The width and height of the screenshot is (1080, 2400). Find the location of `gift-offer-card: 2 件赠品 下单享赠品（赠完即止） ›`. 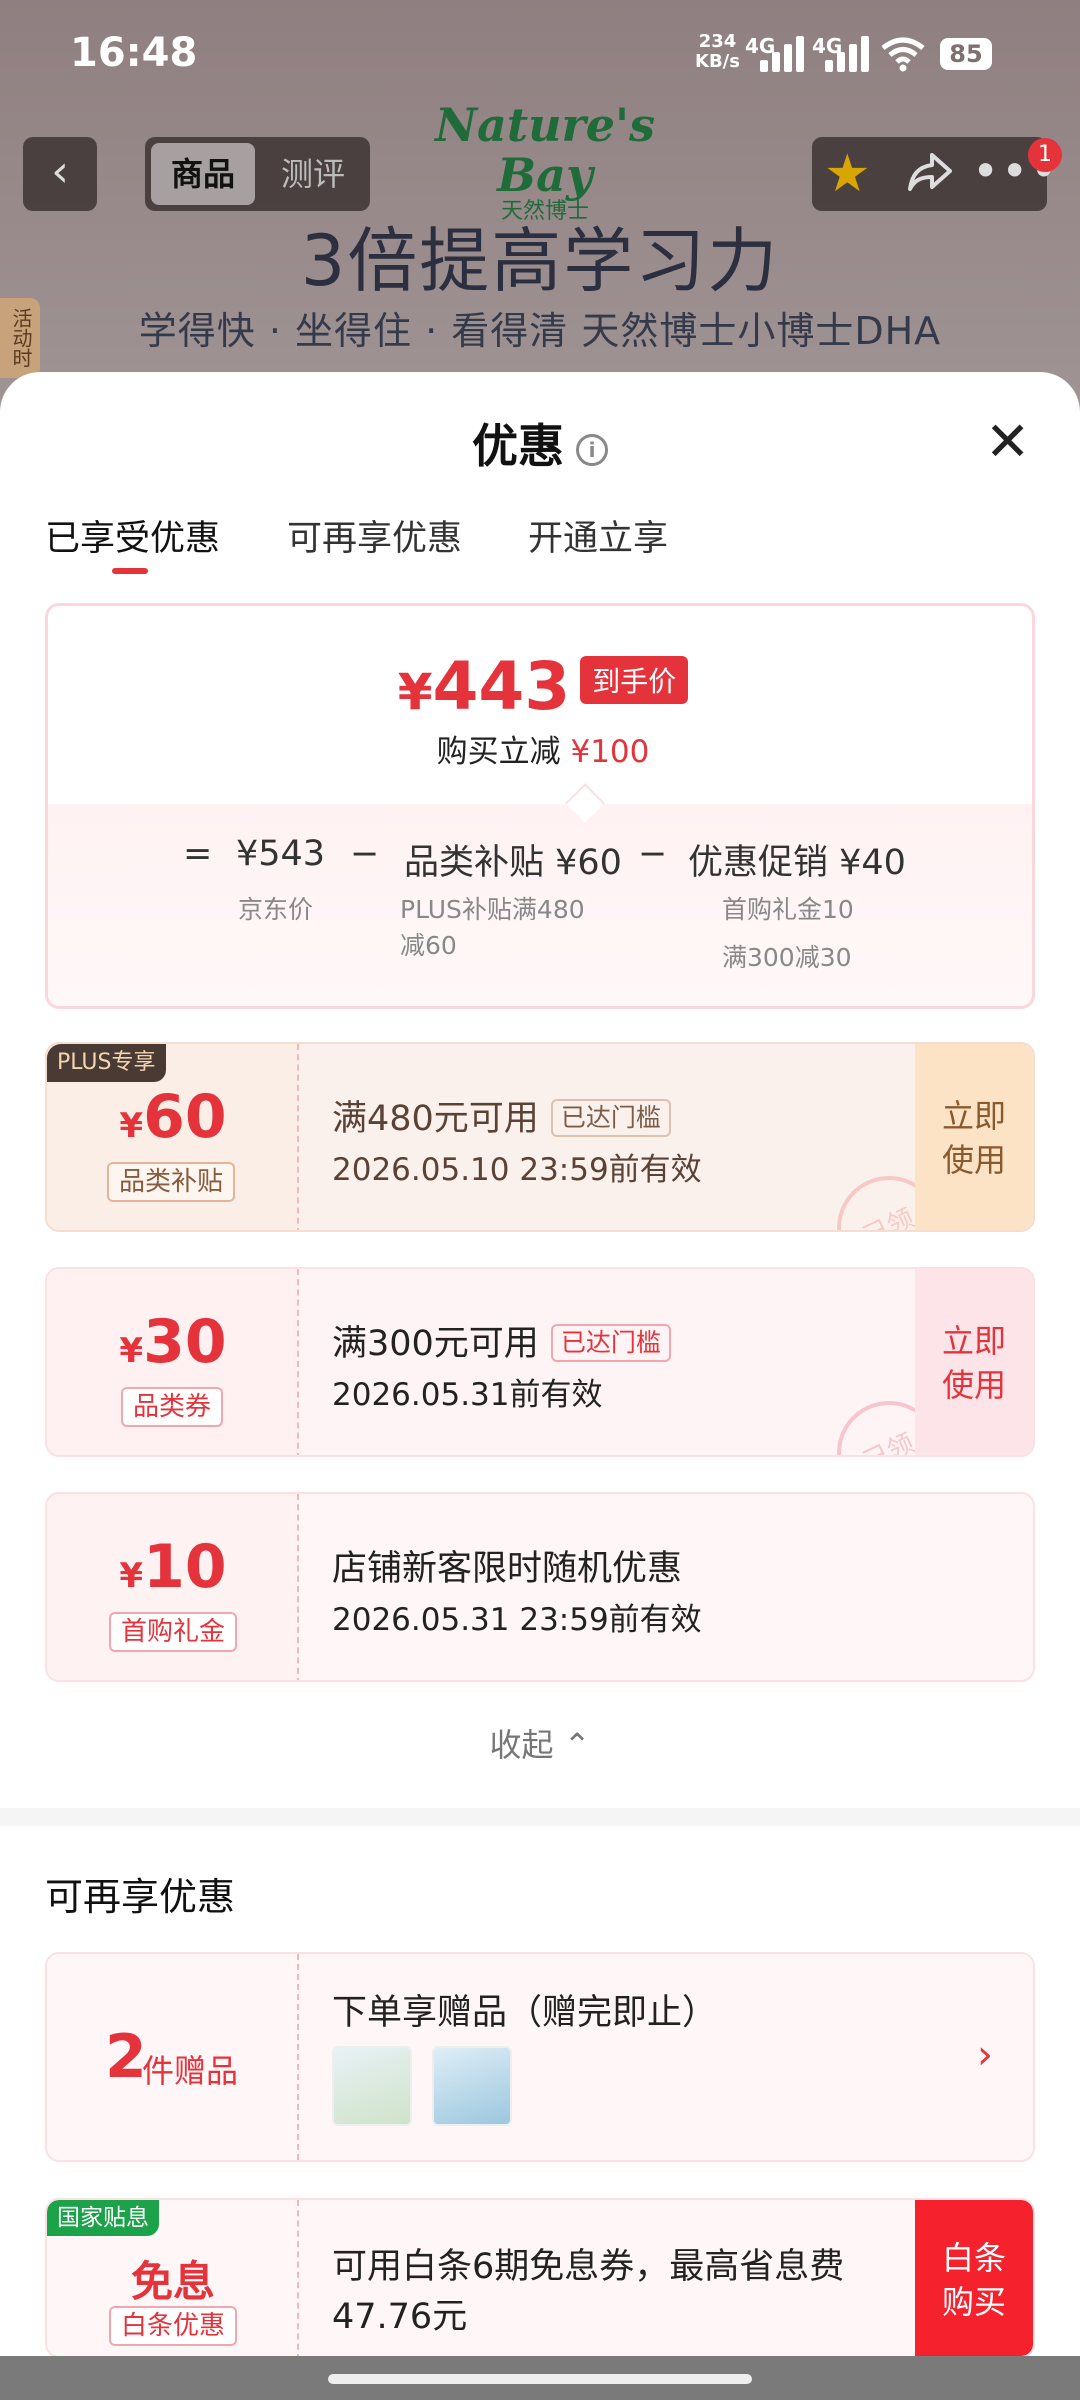

gift-offer-card: 2 件赠品 下单享赠品（赠完即止） › is located at coordinates (540, 2057).